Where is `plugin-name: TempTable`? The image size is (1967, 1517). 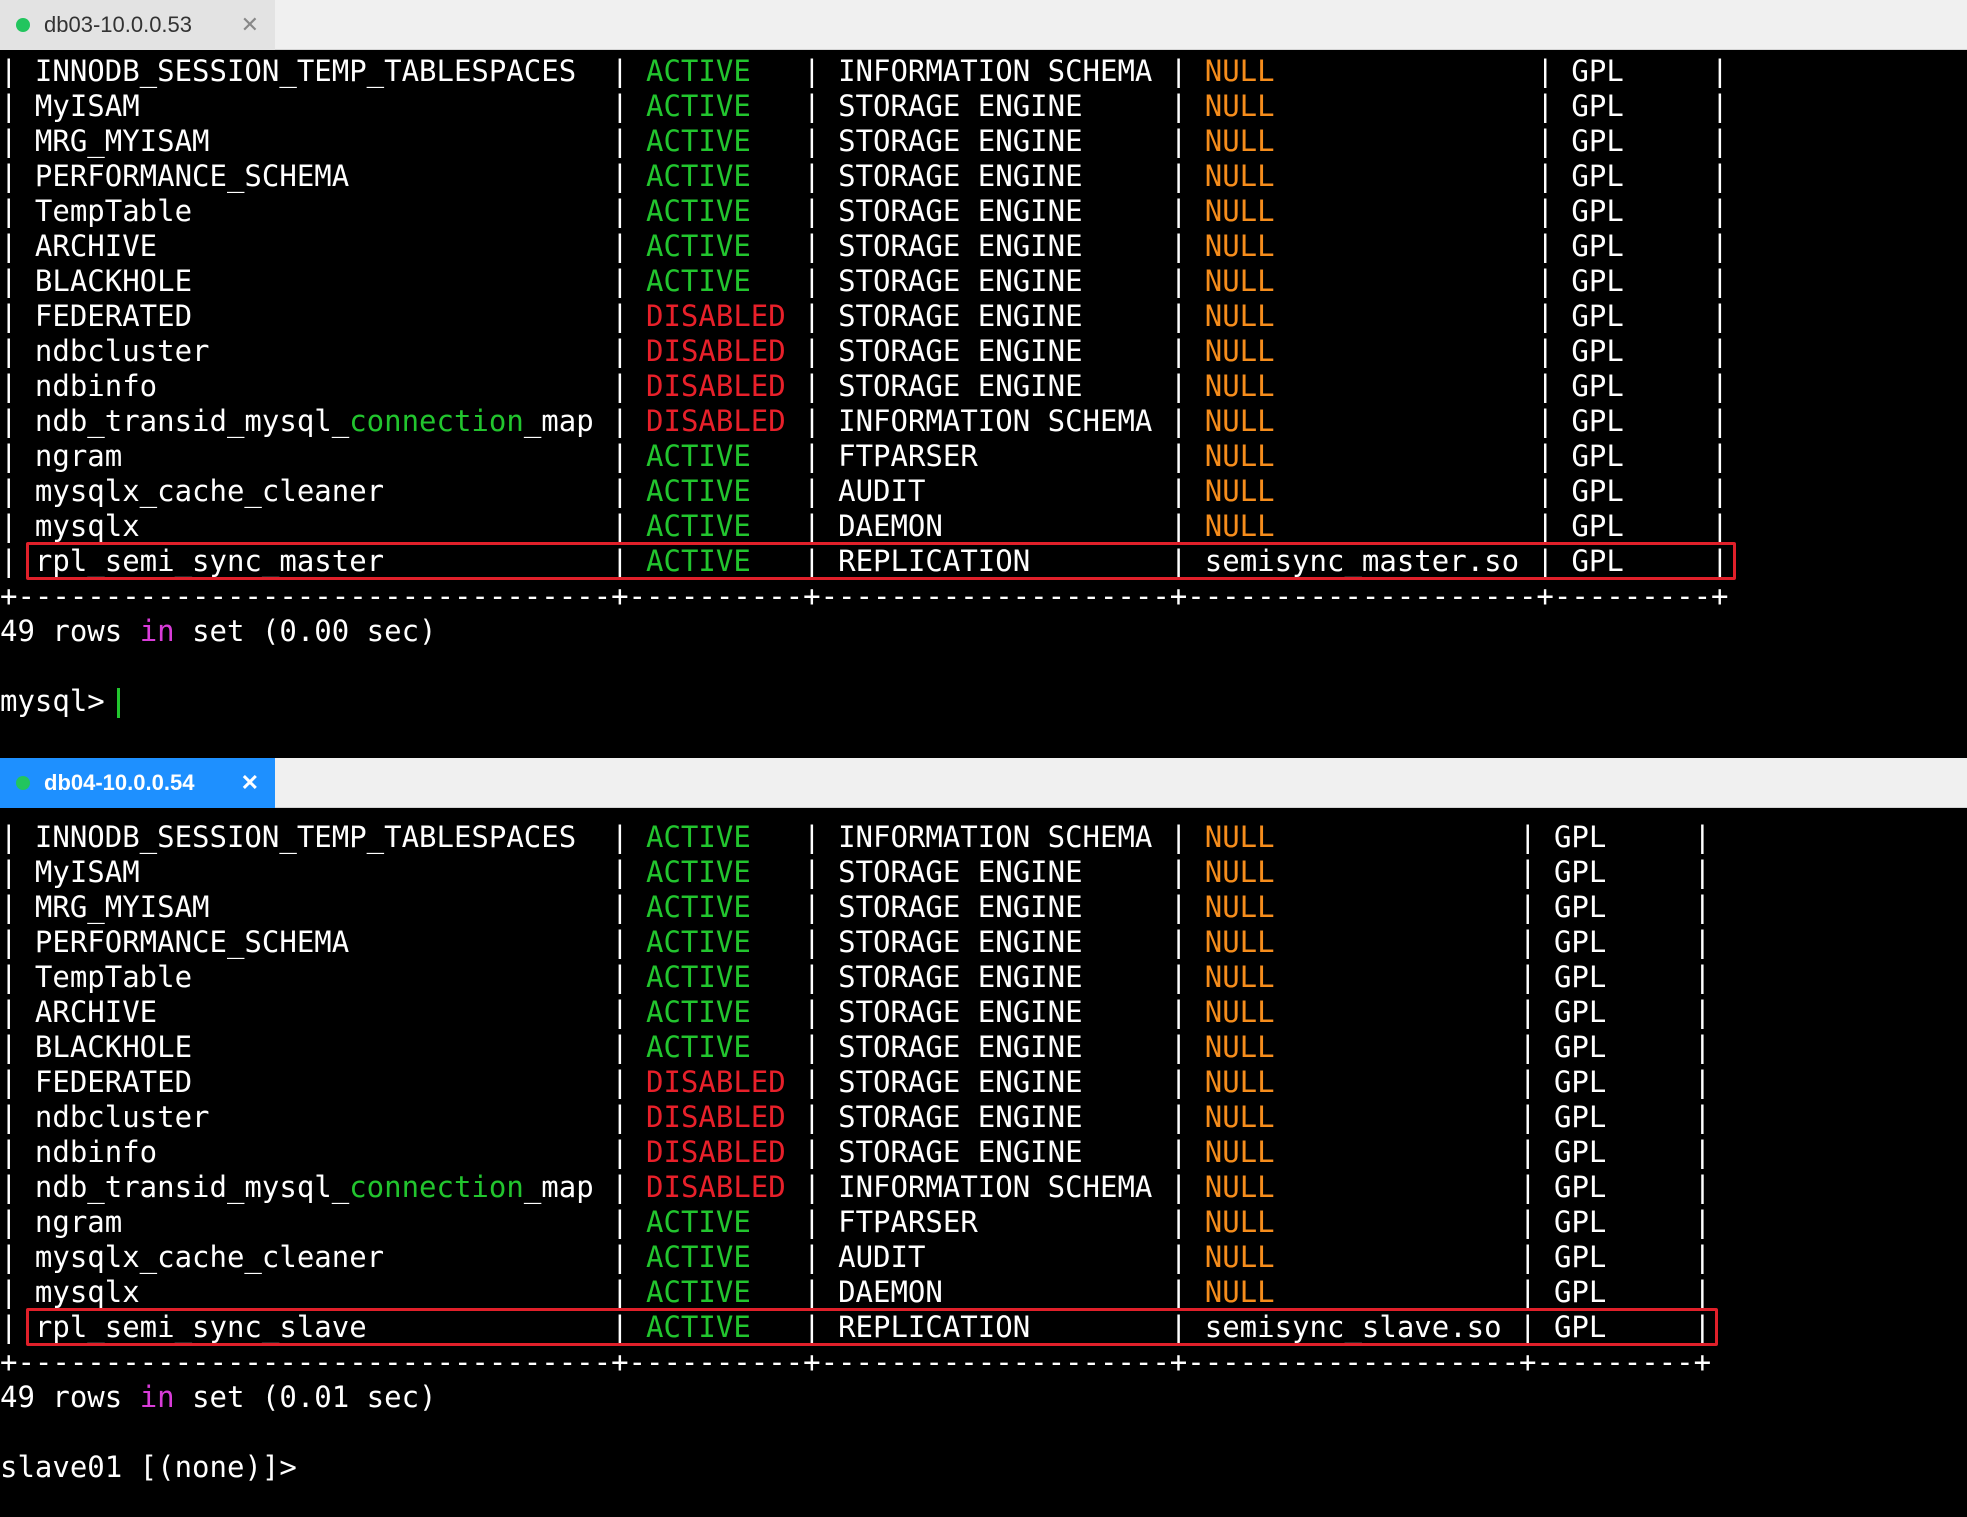 plugin-name: TempTable is located at coordinates (113, 977).